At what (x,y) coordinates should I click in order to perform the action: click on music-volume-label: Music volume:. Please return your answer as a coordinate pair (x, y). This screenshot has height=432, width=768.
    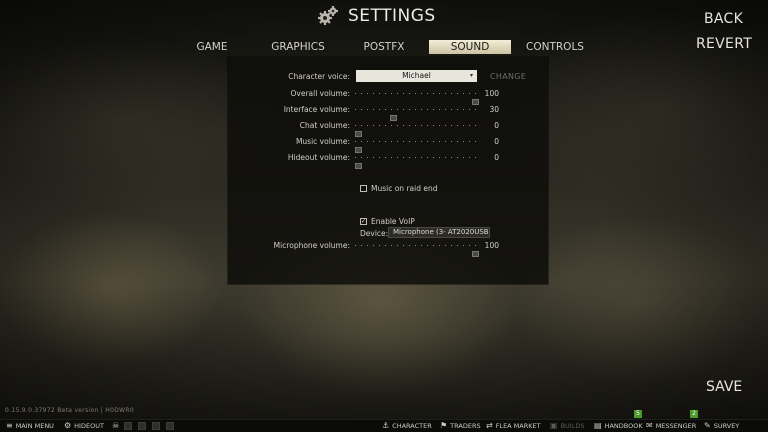
    Looking at the image, I should click on (322, 141).